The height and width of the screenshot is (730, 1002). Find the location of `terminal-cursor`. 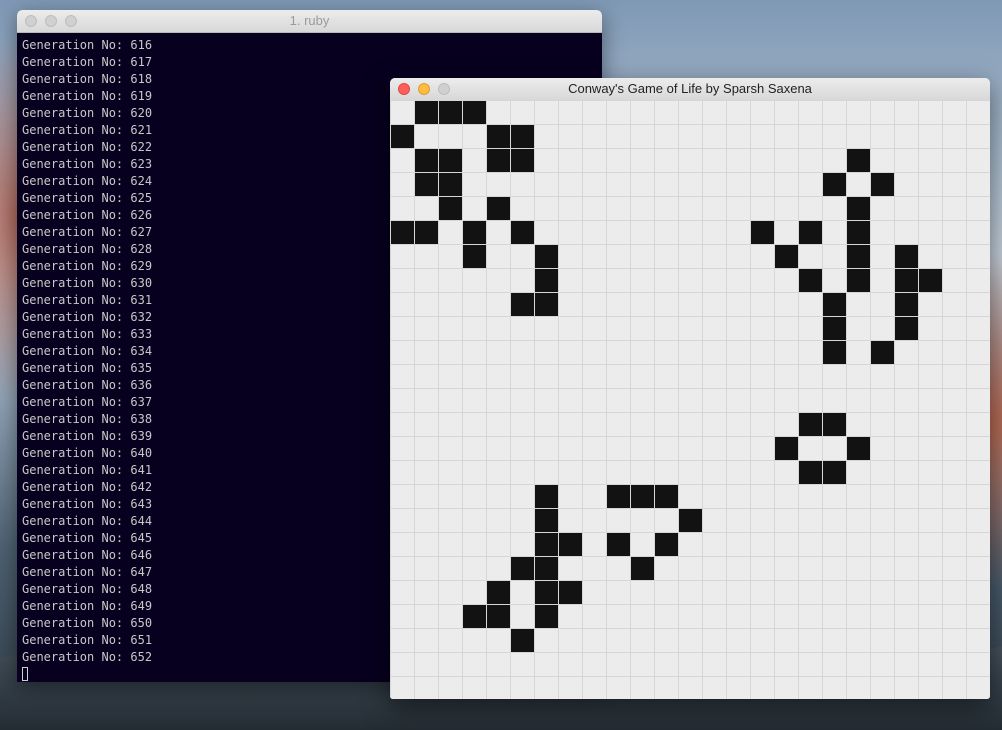

terminal-cursor is located at coordinates (25, 674).